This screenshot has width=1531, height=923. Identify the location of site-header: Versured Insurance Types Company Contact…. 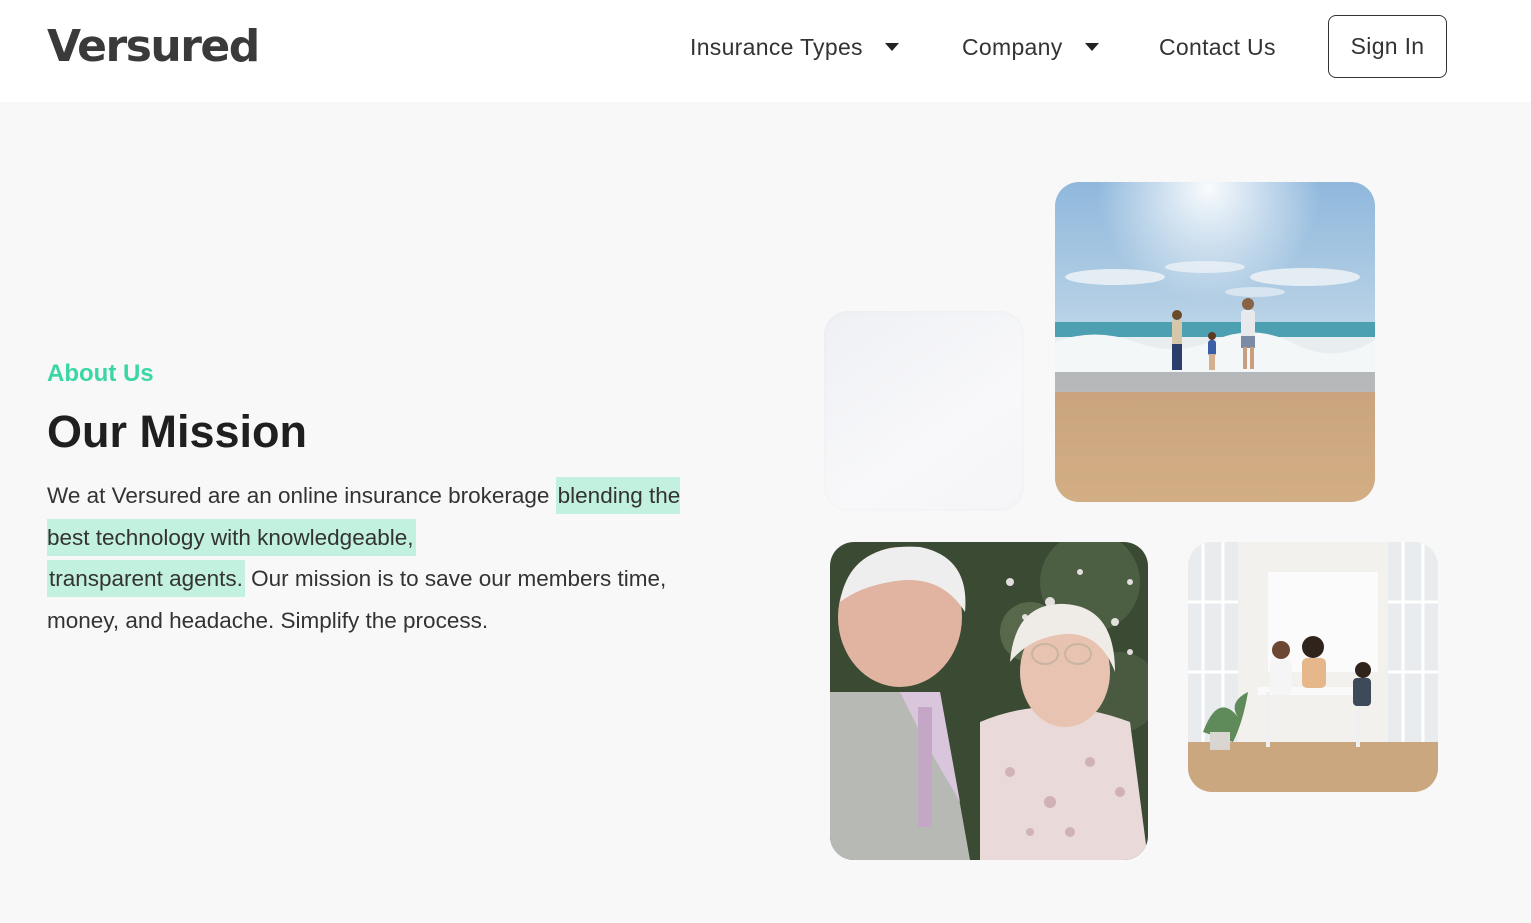
(765, 51).